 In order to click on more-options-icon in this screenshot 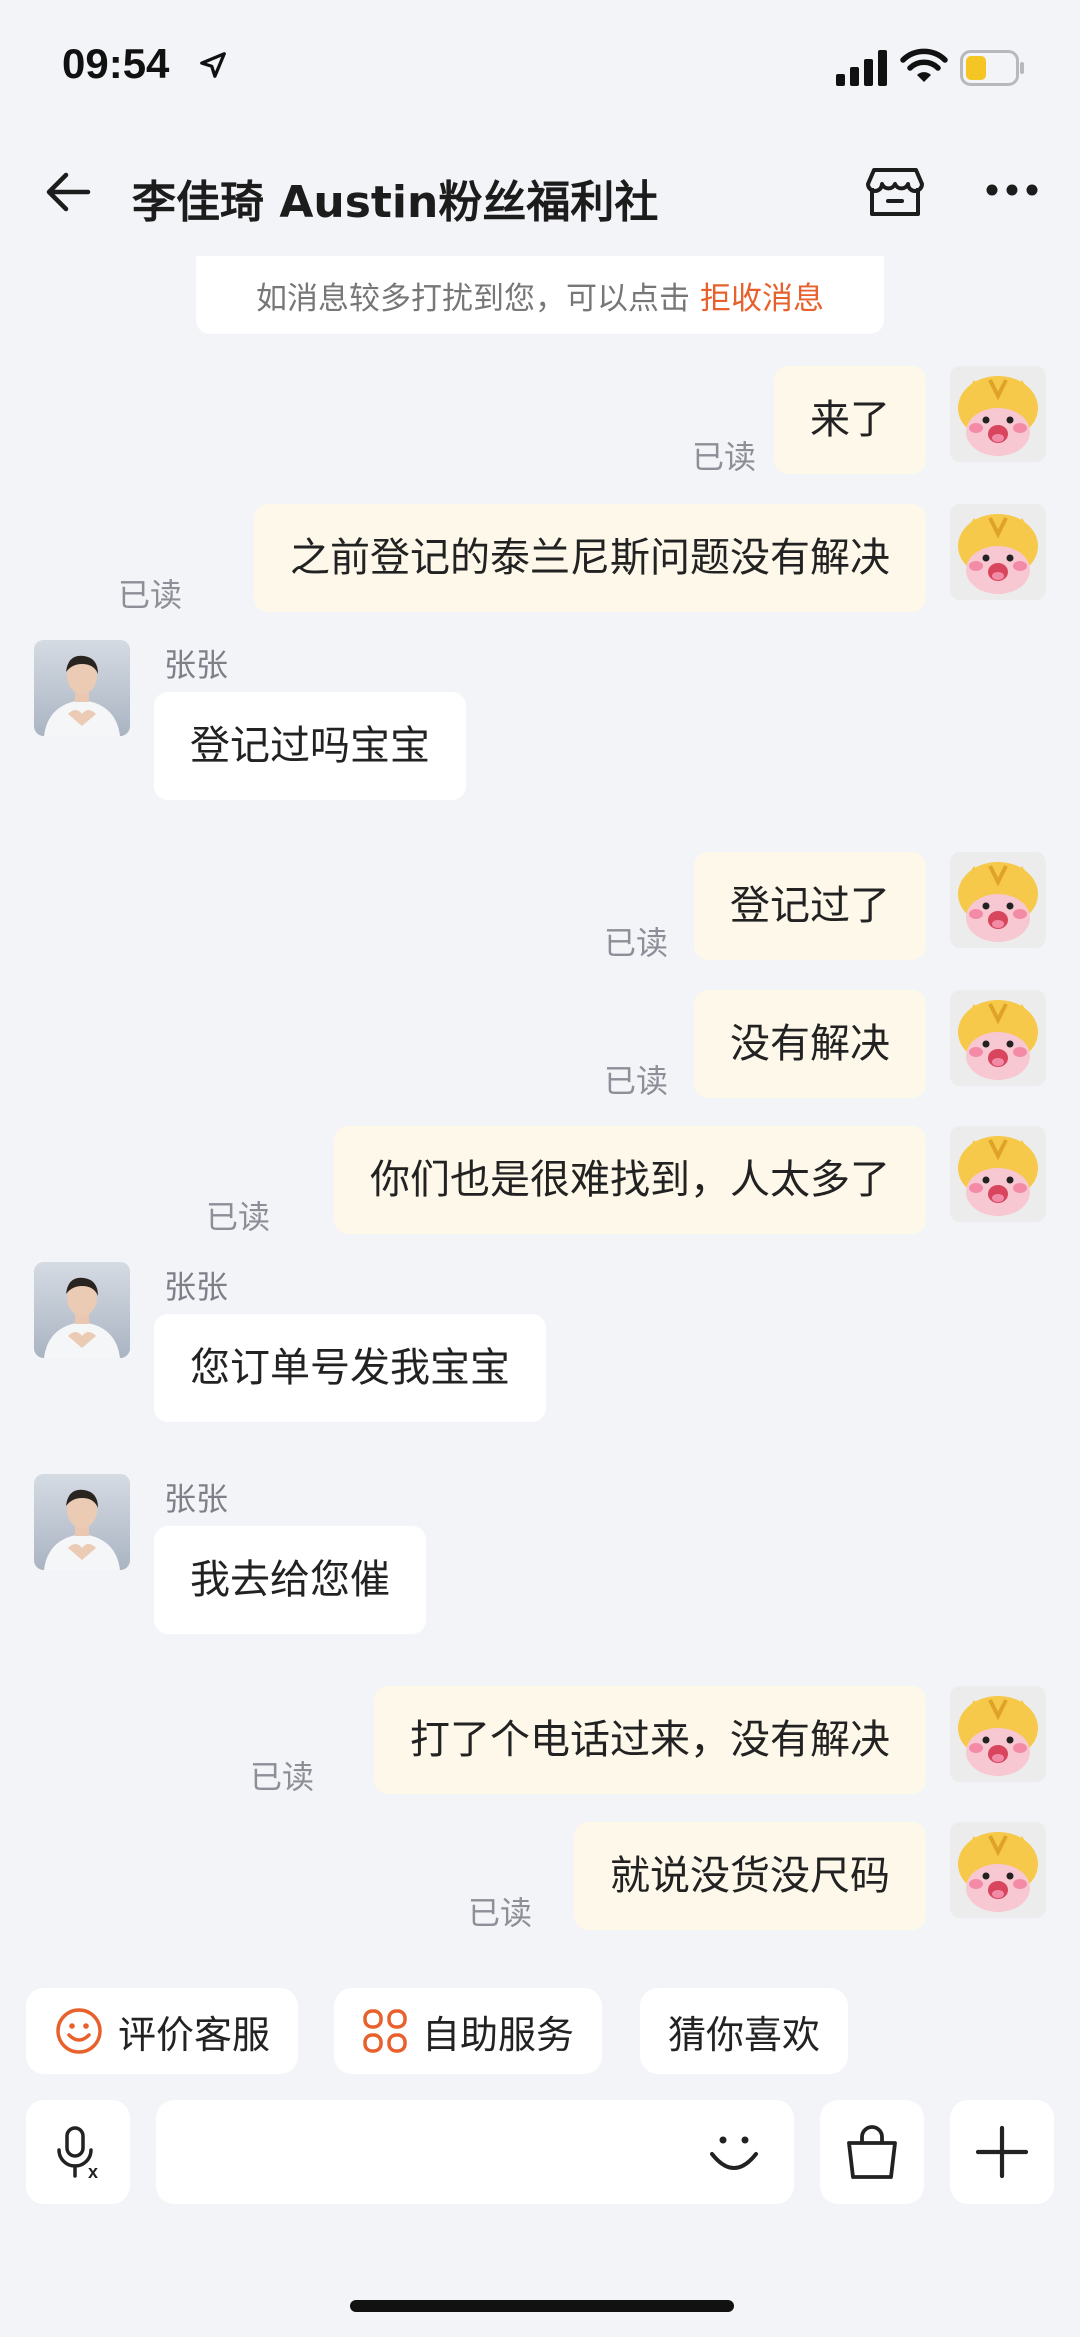, I will do `click(1012, 190)`.